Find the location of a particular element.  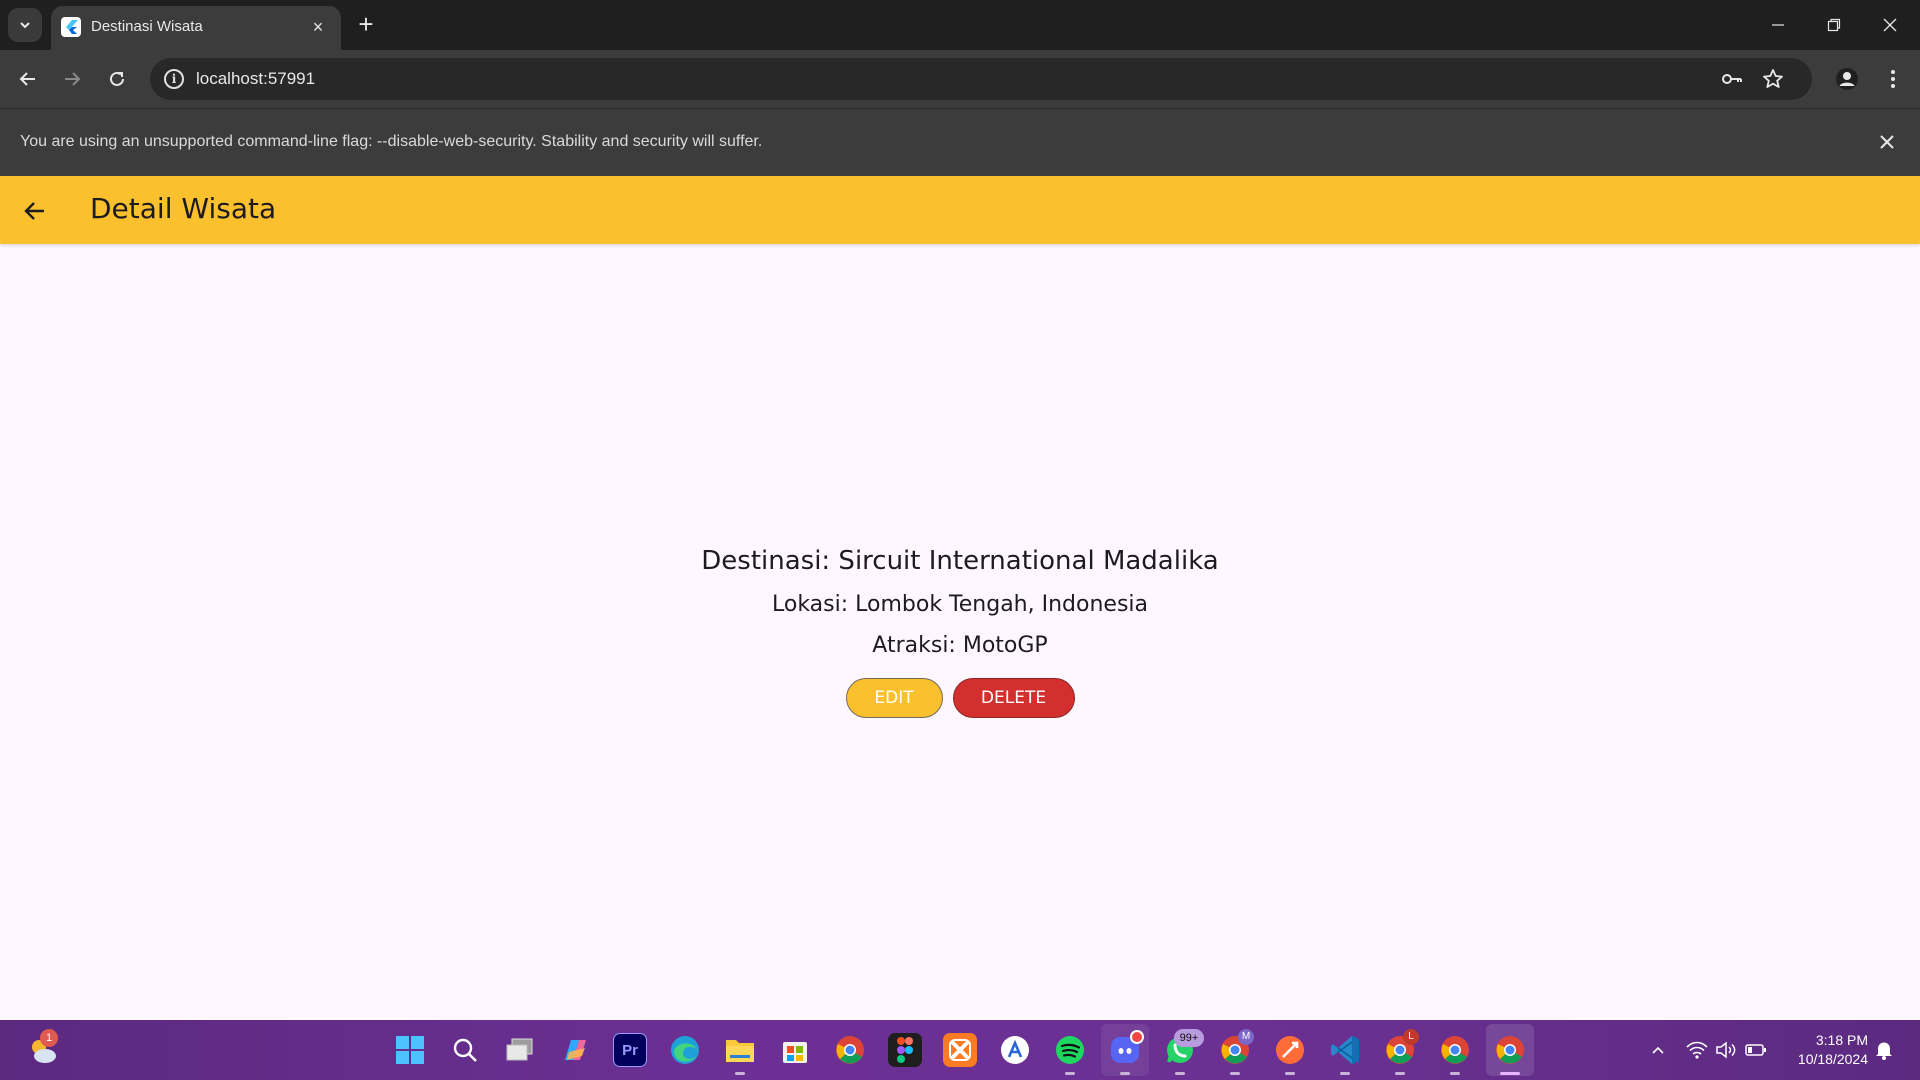

tab-close-button: × is located at coordinates (318, 27).